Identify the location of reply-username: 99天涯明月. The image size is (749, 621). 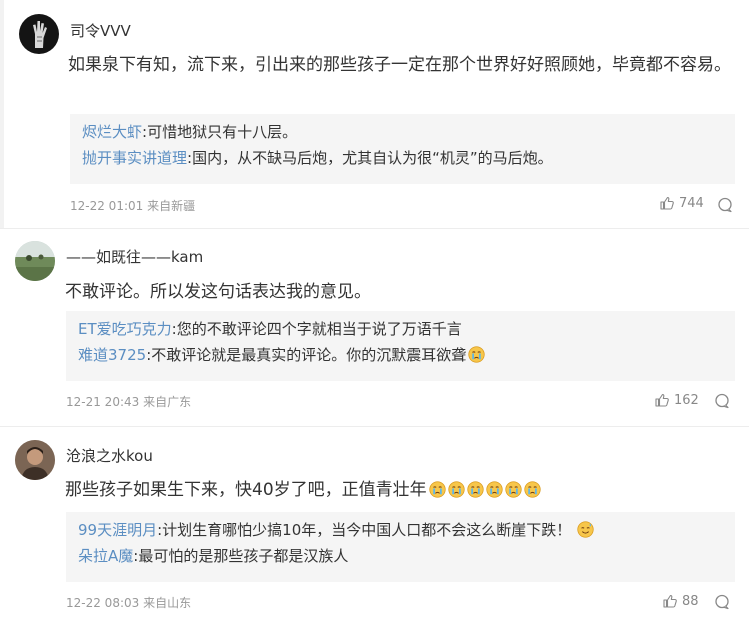
(117, 530).